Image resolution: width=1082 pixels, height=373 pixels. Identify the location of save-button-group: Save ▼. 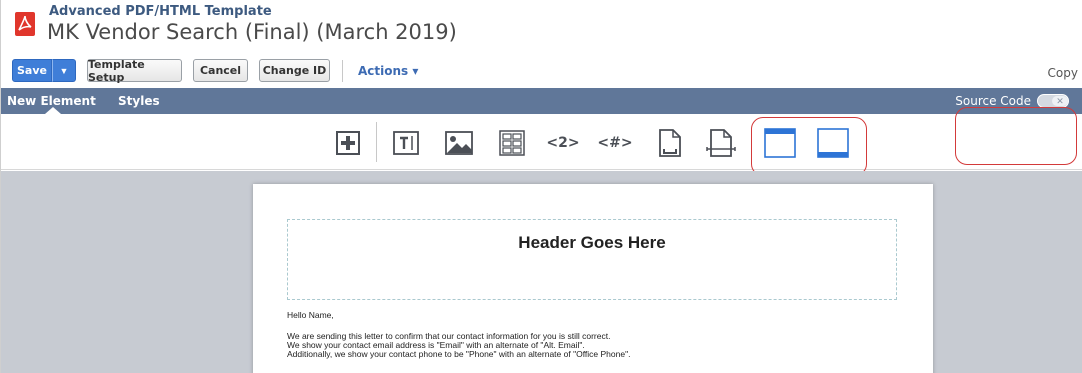
(44, 70).